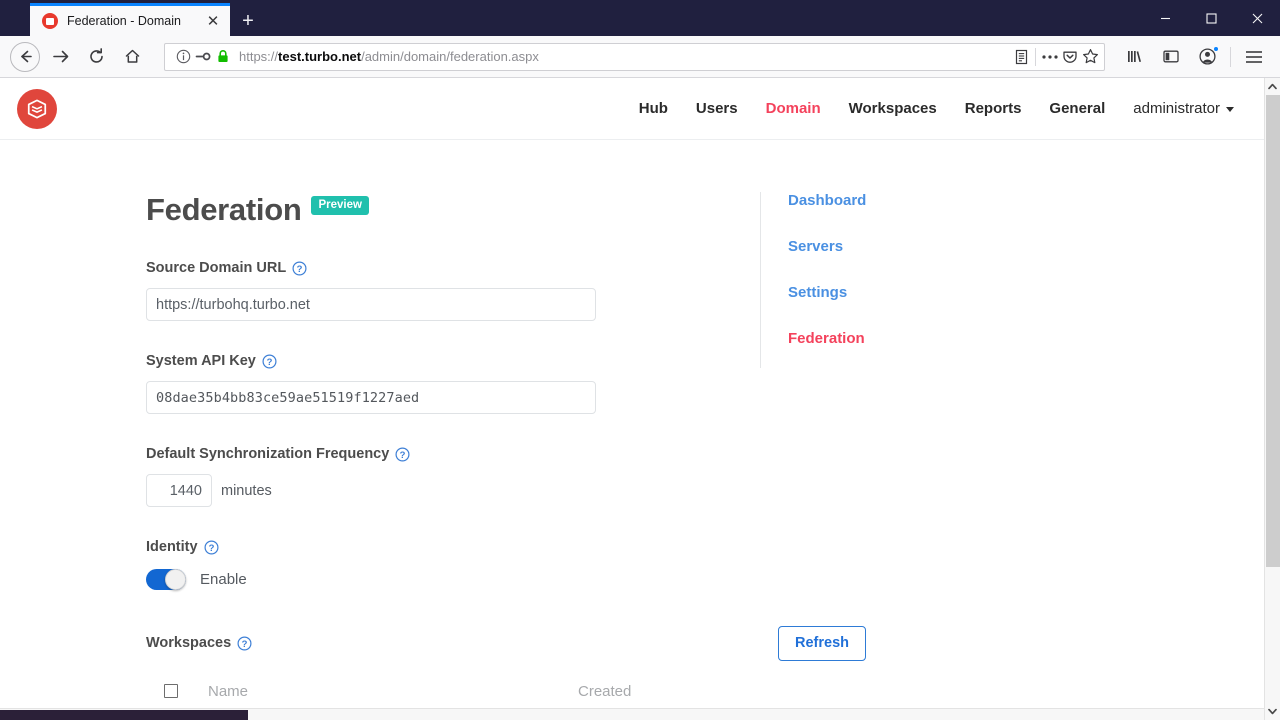 Image resolution: width=1280 pixels, height=720 pixels. What do you see at coordinates (453, 361) in the screenshot?
I see `system-api-key-label: System API Key ?` at bounding box center [453, 361].